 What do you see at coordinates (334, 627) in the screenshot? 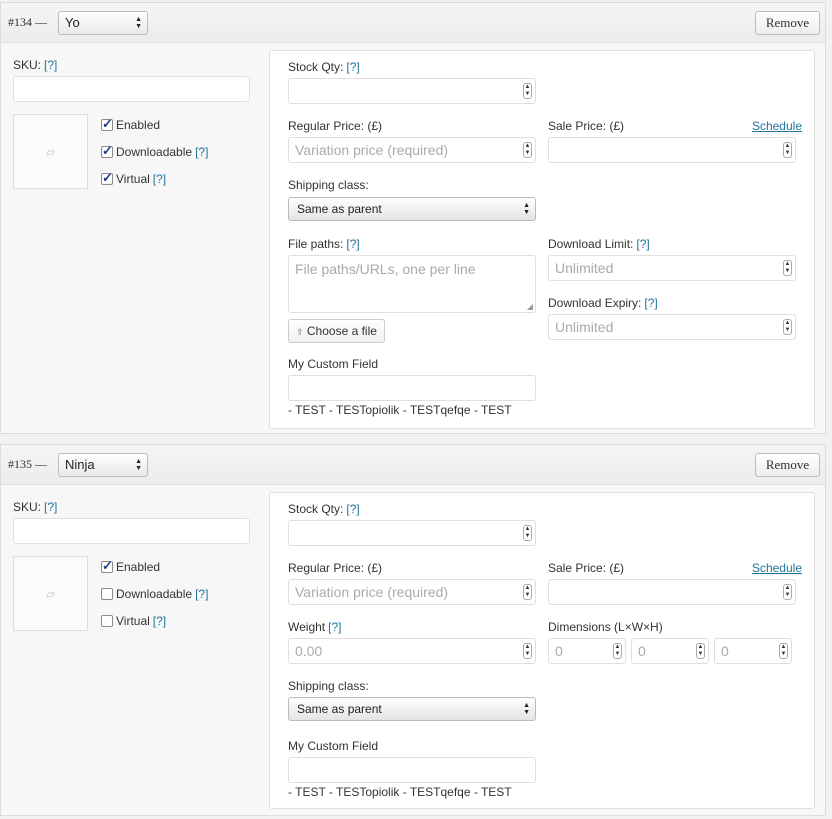
I see `weight-help-link: [?]` at bounding box center [334, 627].